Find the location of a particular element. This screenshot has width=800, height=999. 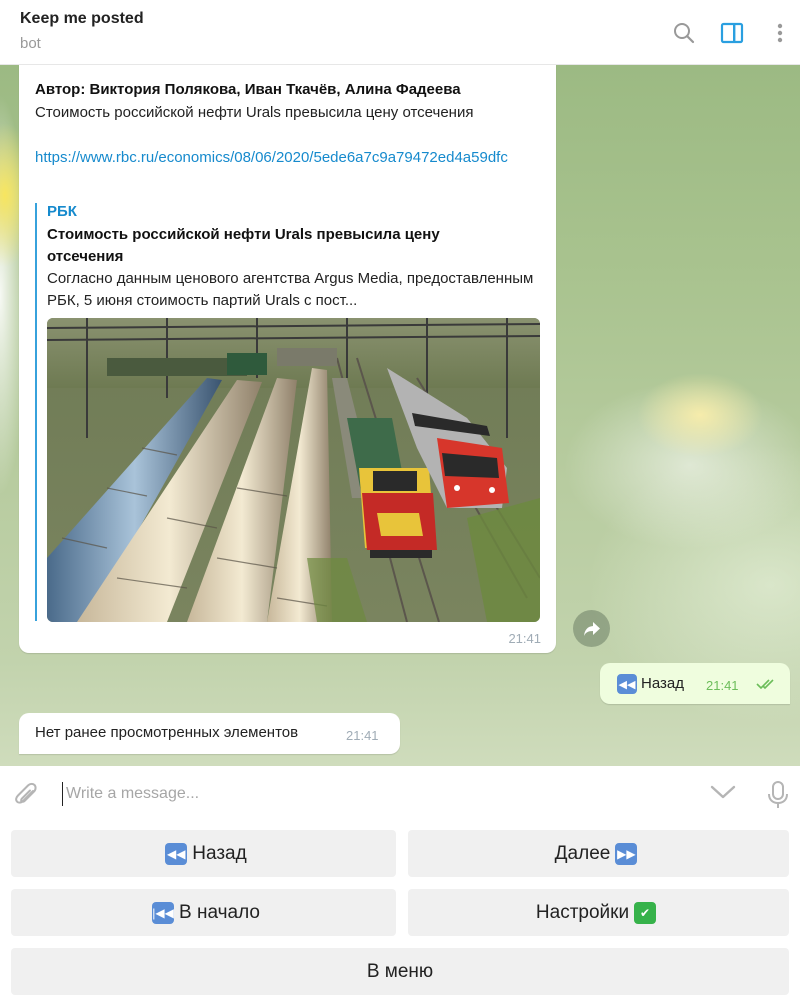

next-button-label: Далее is located at coordinates (582, 853).